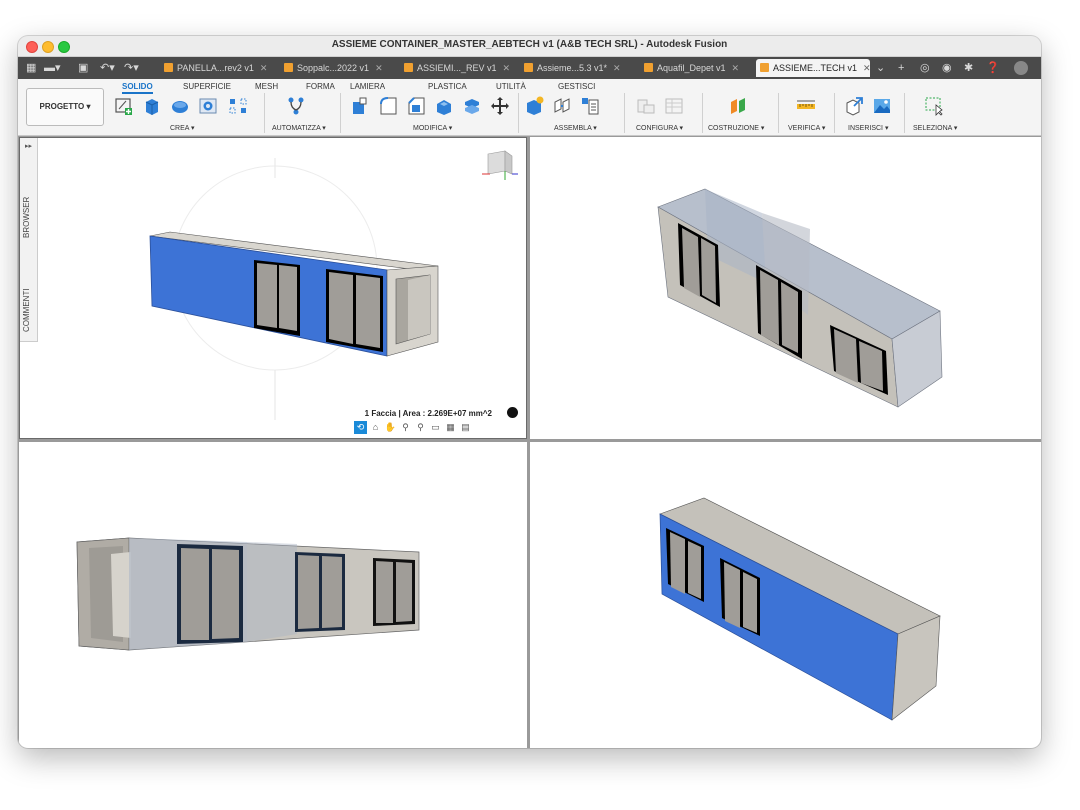 The width and height of the screenshot is (1080, 810). I want to click on group-seleziona: SELEZIONA ▾, so click(935, 128).